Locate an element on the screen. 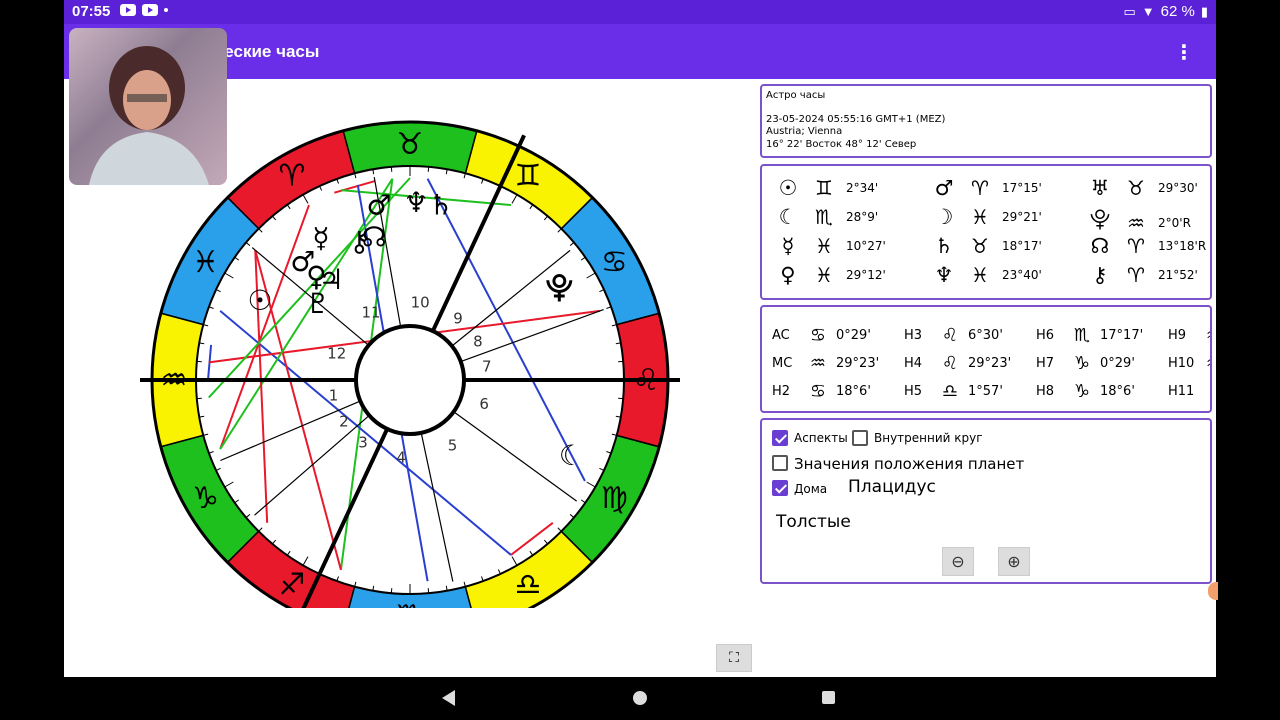 The image size is (1280, 720). house-row: AC ♋ 0°29' is located at coordinates (821, 335).